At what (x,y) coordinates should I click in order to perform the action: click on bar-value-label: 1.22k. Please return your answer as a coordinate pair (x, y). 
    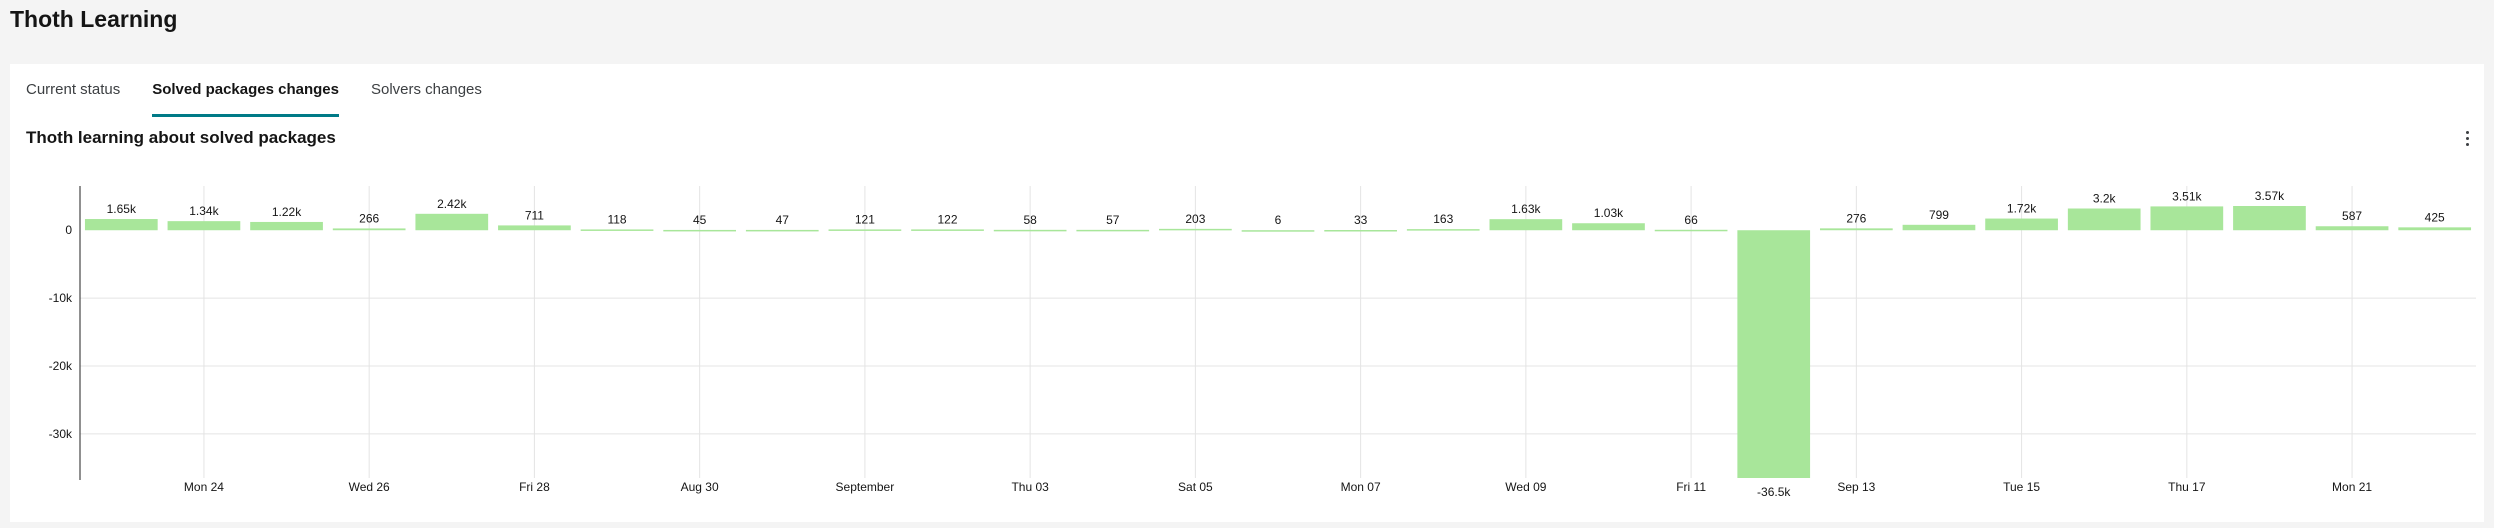
    Looking at the image, I should click on (287, 212).